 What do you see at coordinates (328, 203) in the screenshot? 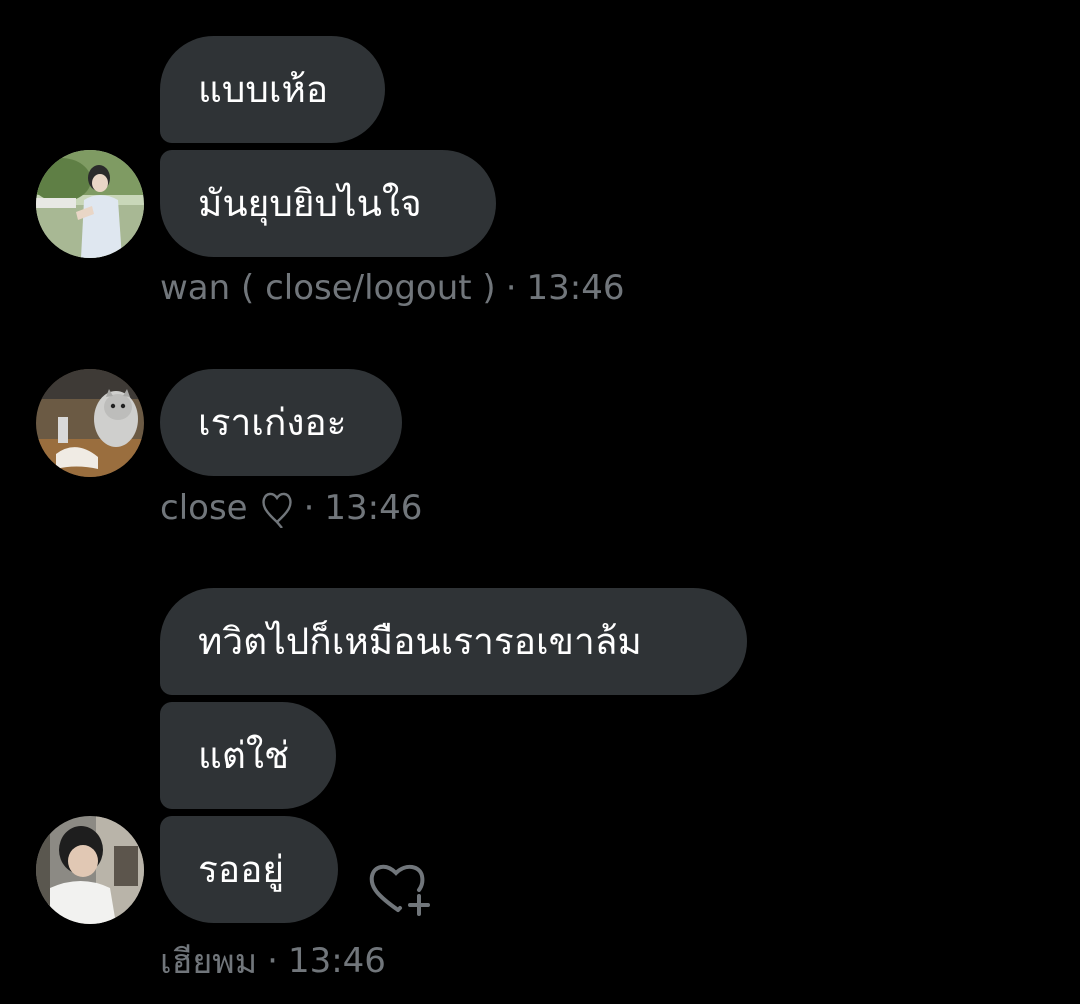
I see `message-bubble: มันยุบยิบไนใจ` at bounding box center [328, 203].